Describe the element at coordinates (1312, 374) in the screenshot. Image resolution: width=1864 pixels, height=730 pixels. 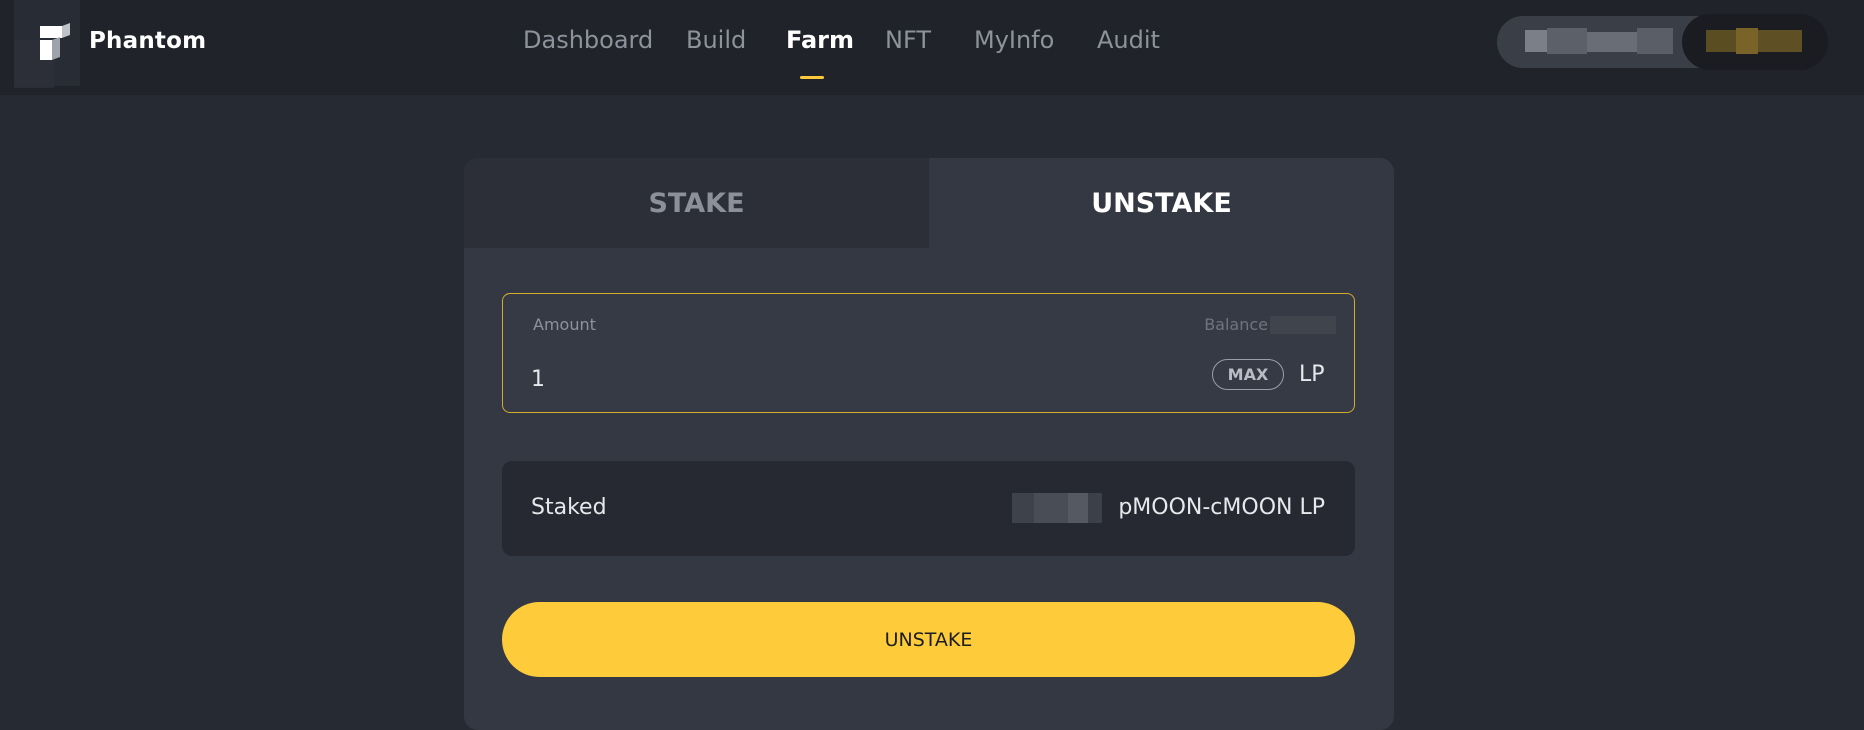
I see `amount-unit: LP` at that location.